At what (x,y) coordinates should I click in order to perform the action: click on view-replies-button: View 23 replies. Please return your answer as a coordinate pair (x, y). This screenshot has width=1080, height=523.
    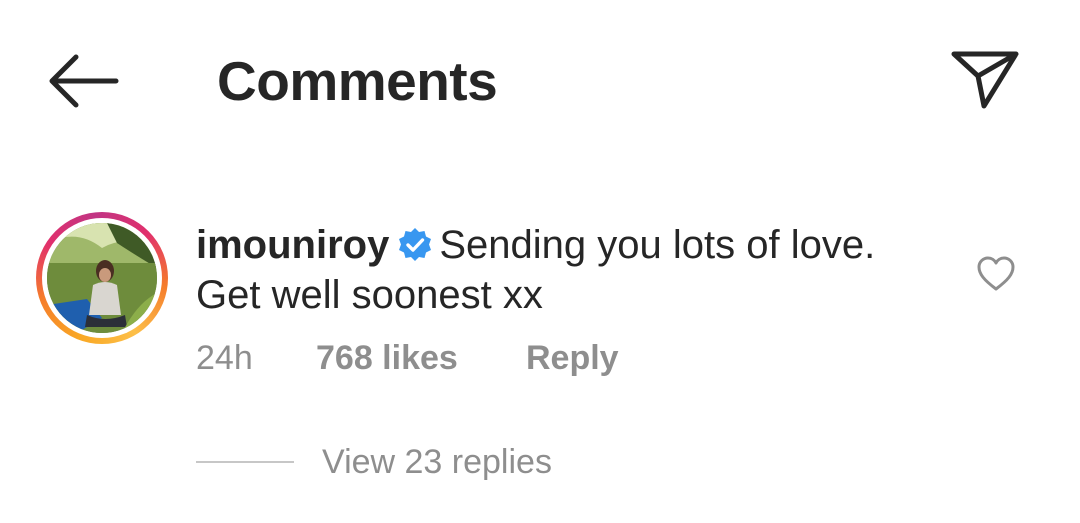
    Looking at the image, I should click on (374, 462).